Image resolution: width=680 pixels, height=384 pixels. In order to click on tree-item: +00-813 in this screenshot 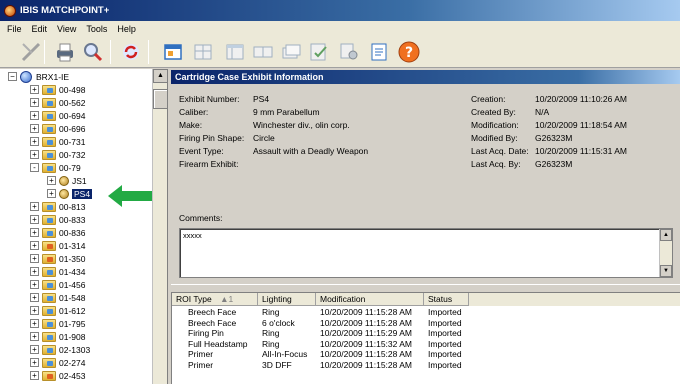, I will do `click(57, 206)`.